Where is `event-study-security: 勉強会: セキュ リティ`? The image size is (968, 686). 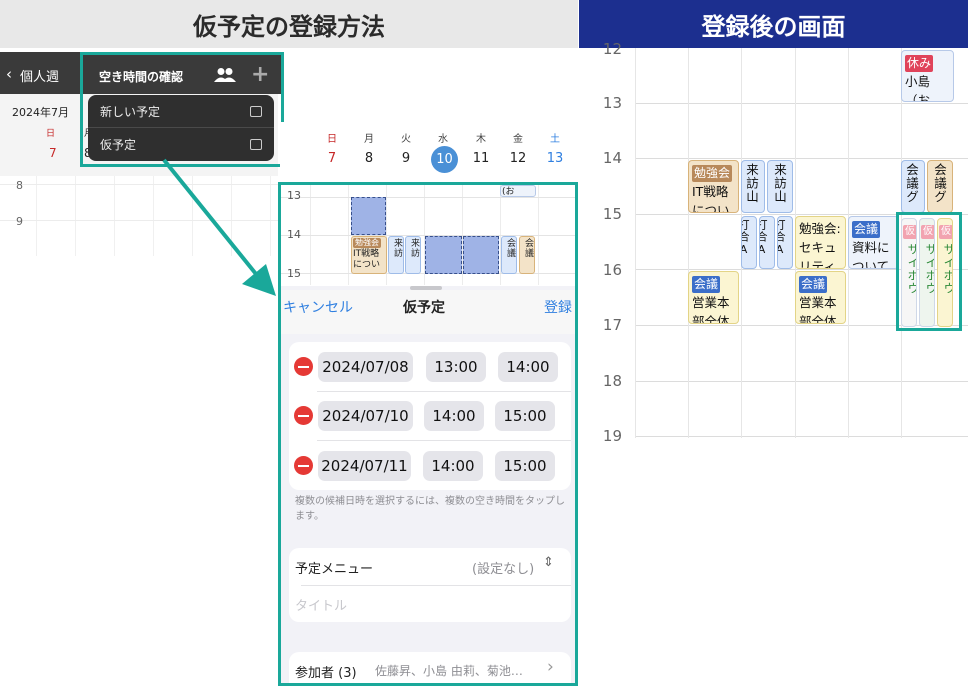 event-study-security: 勉強会: セキュ リティ is located at coordinates (820, 242).